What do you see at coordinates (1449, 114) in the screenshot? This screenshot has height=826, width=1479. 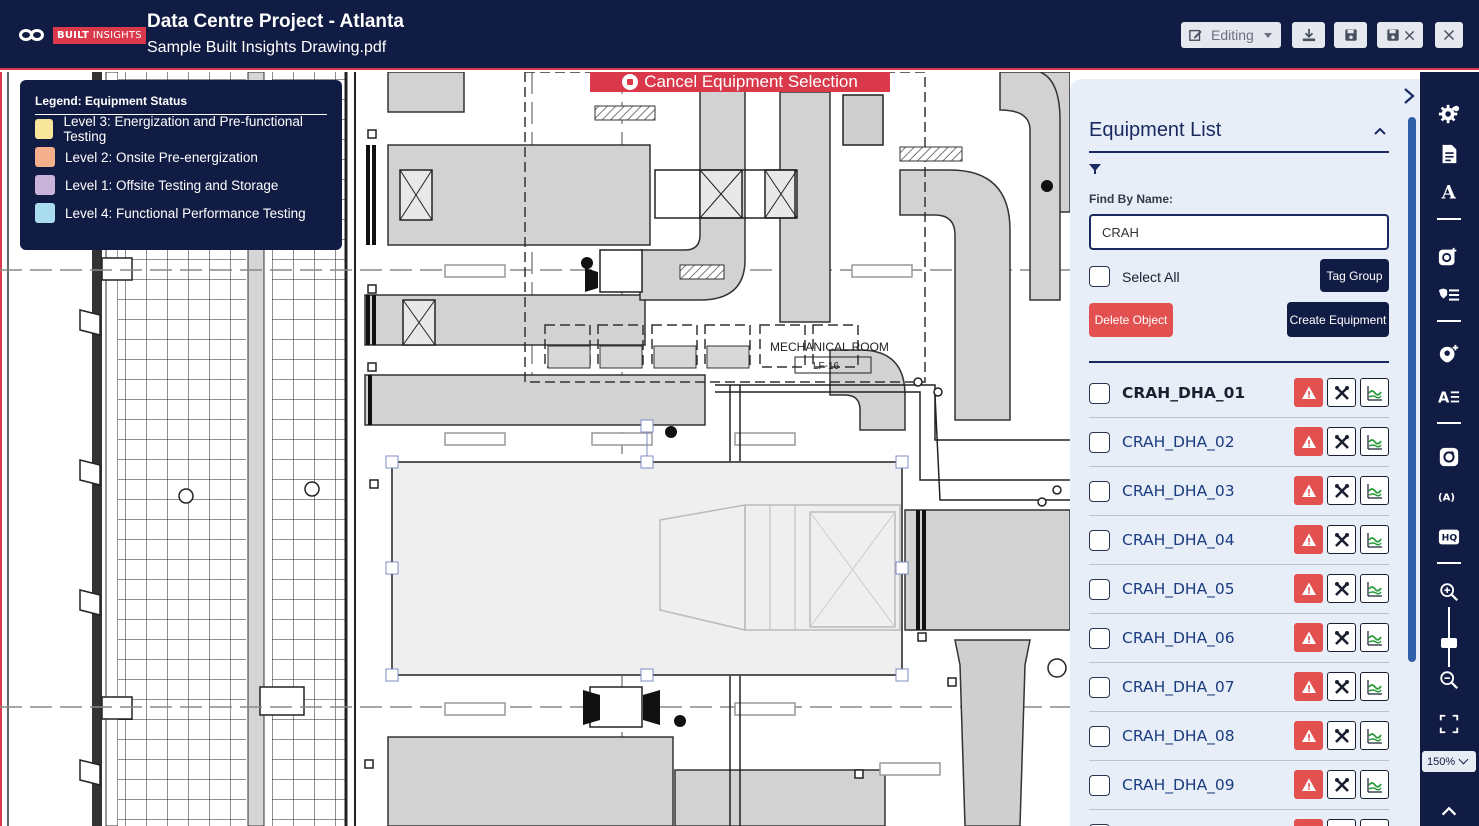 I see `gear-icon` at bounding box center [1449, 114].